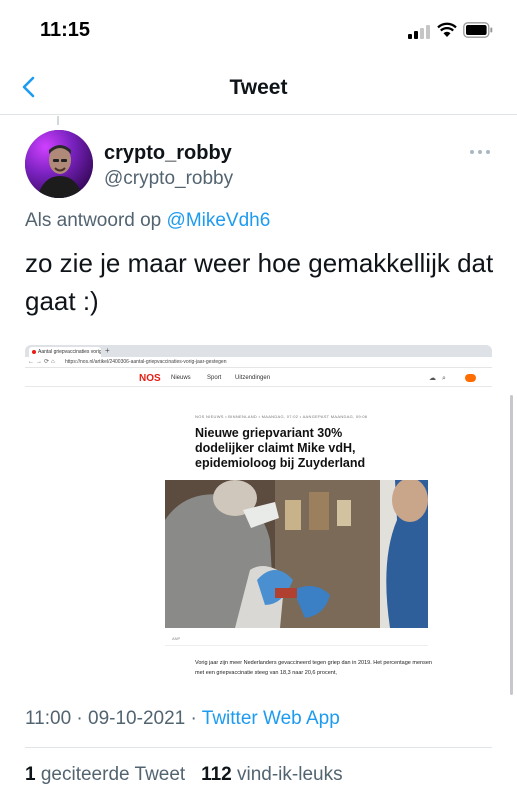 The width and height of the screenshot is (517, 800). I want to click on navigation-bar: Tweet, so click(258, 87).